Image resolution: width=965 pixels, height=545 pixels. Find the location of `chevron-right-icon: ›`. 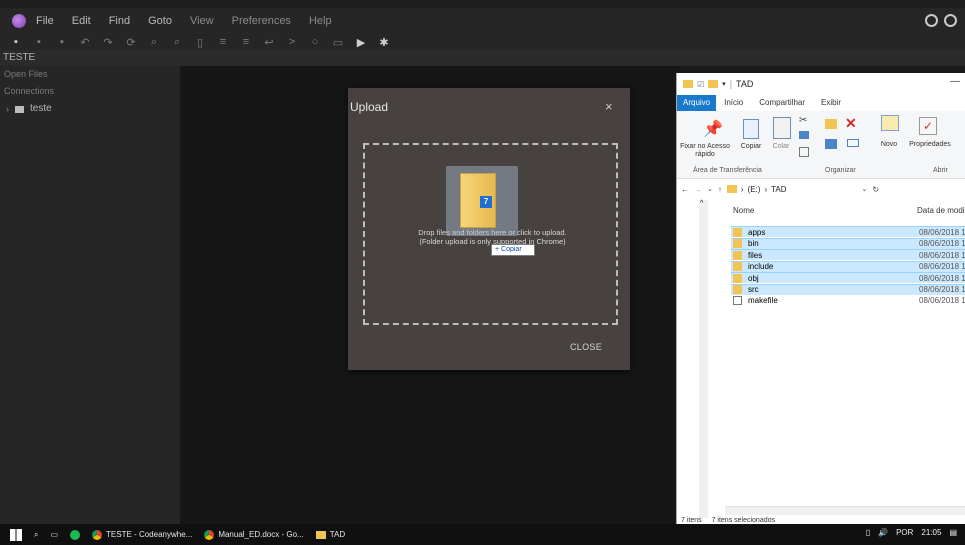

chevron-right-icon: › is located at coordinates (7, 109).